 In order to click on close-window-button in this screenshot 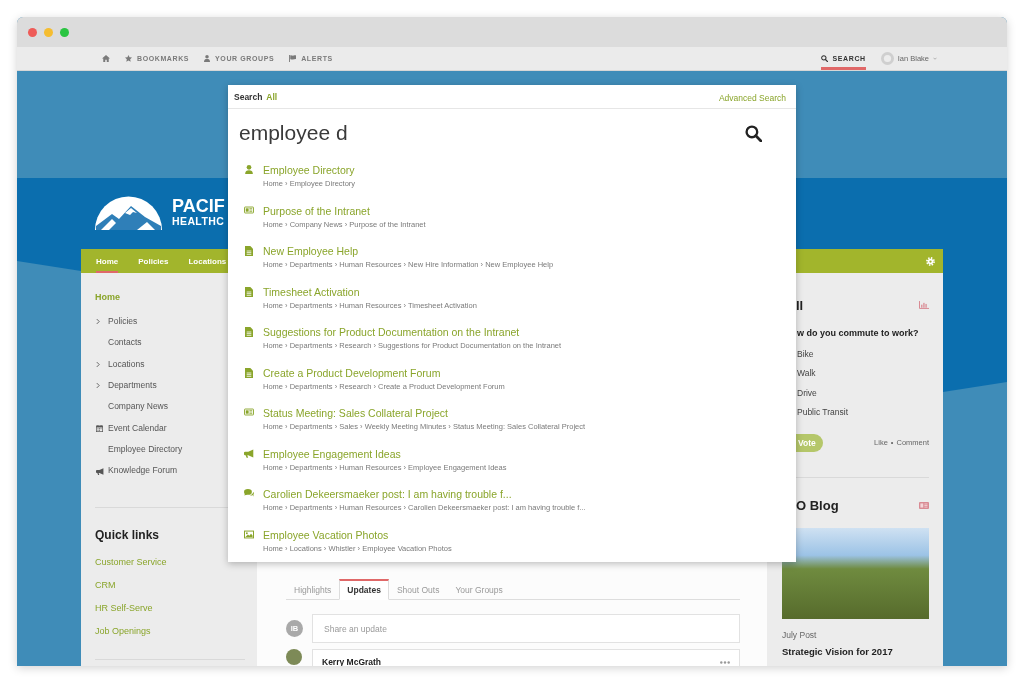, I will do `click(32, 32)`.